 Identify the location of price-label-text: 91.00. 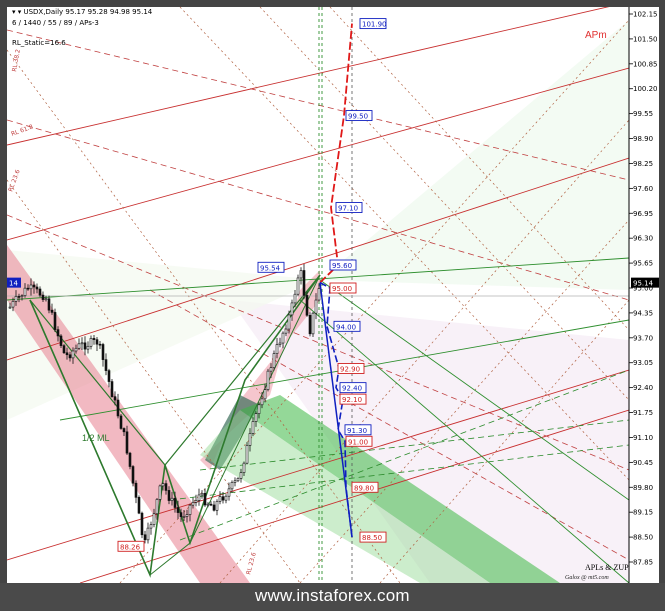
(358, 442).